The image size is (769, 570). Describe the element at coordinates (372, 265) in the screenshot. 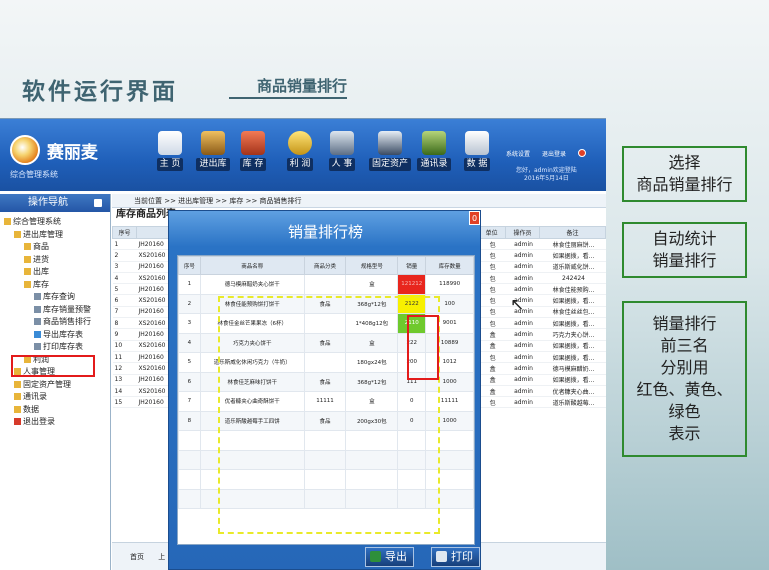

I see `ranking-column-header: 规格型号` at that location.